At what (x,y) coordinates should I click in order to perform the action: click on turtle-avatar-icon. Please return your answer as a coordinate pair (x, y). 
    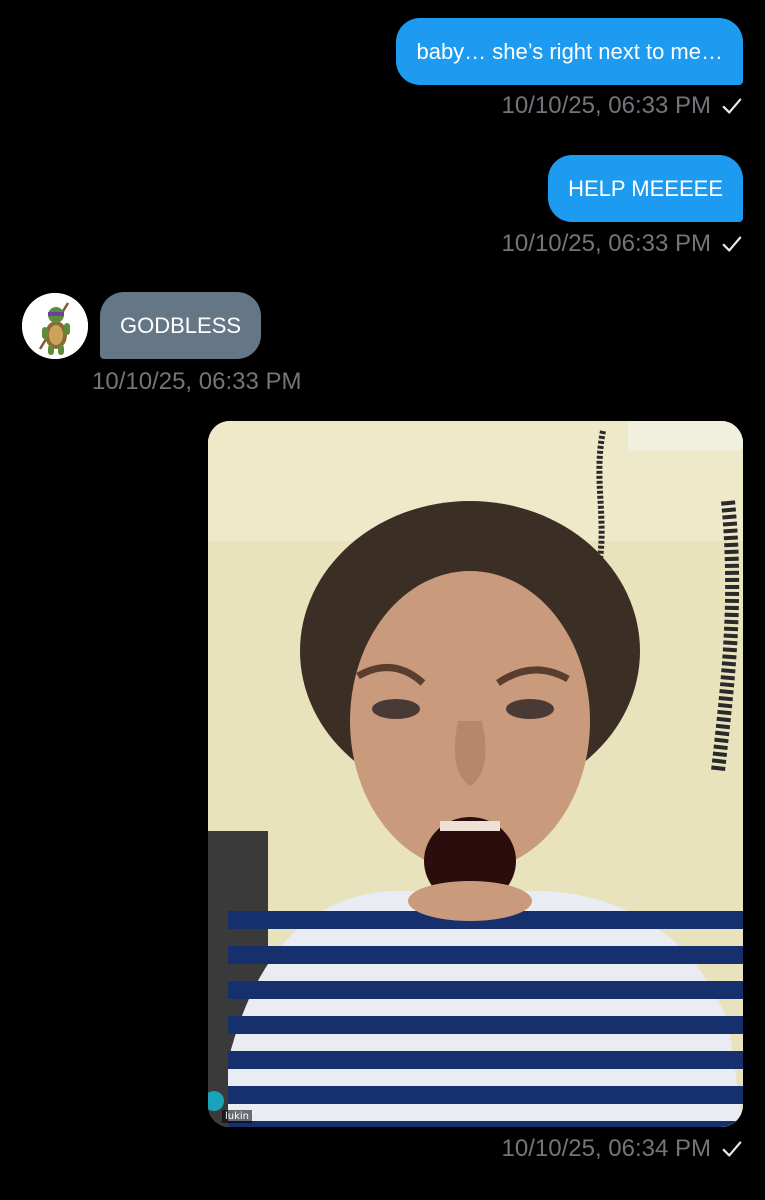
    Looking at the image, I should click on (55, 326).